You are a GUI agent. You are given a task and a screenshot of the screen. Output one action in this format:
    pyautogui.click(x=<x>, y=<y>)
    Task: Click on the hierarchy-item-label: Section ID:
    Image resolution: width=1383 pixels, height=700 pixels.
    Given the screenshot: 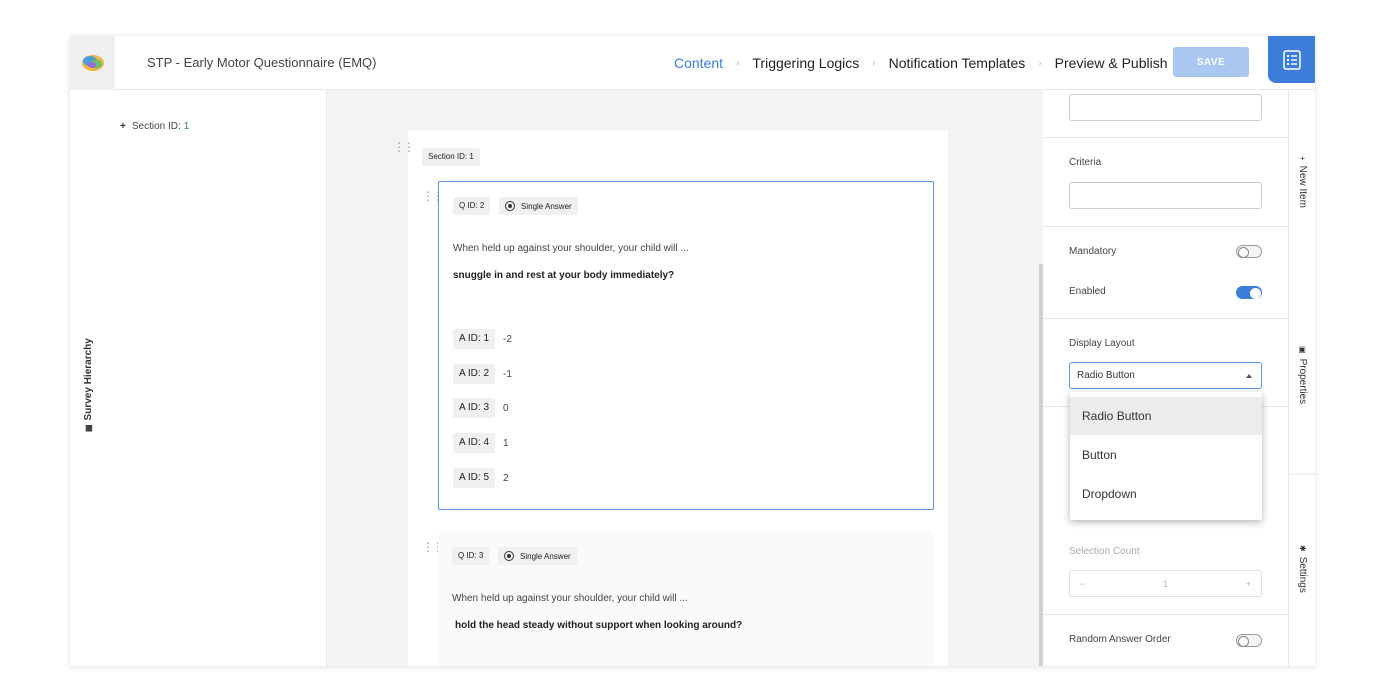 What is the action you would take?
    pyautogui.click(x=156, y=126)
    